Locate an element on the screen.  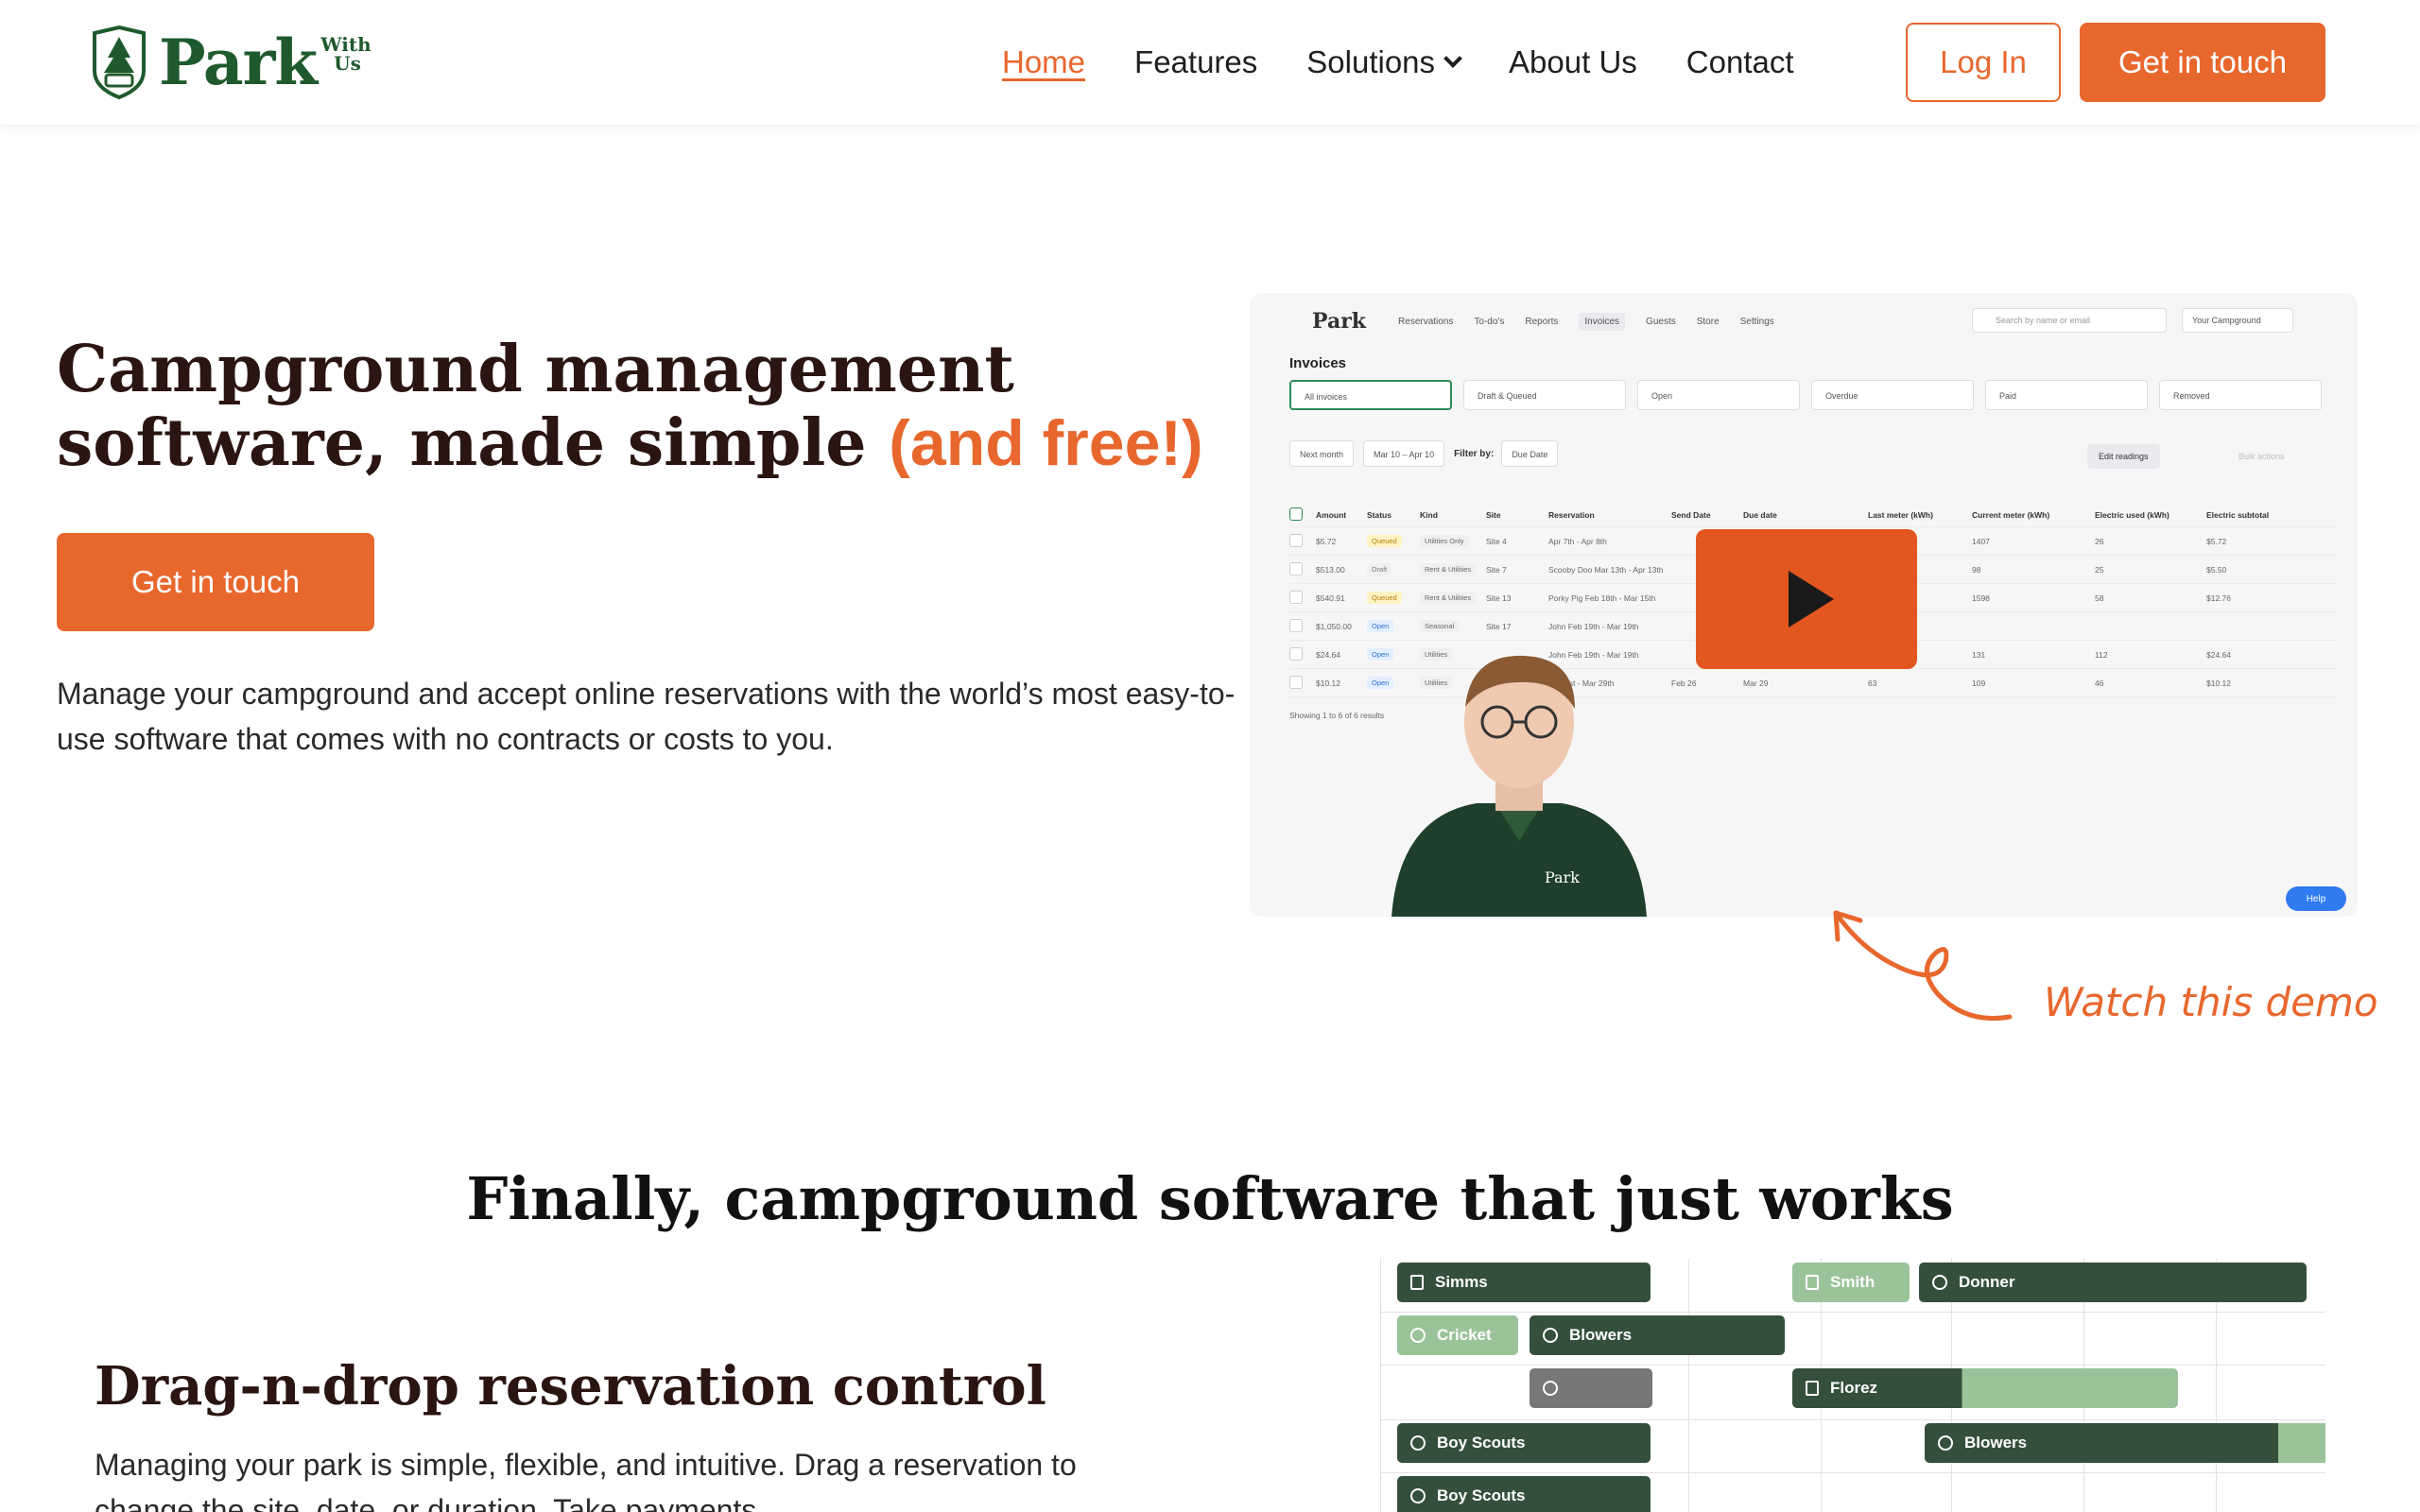
bulk-actions: Bulk actions is located at coordinates (2261, 456).